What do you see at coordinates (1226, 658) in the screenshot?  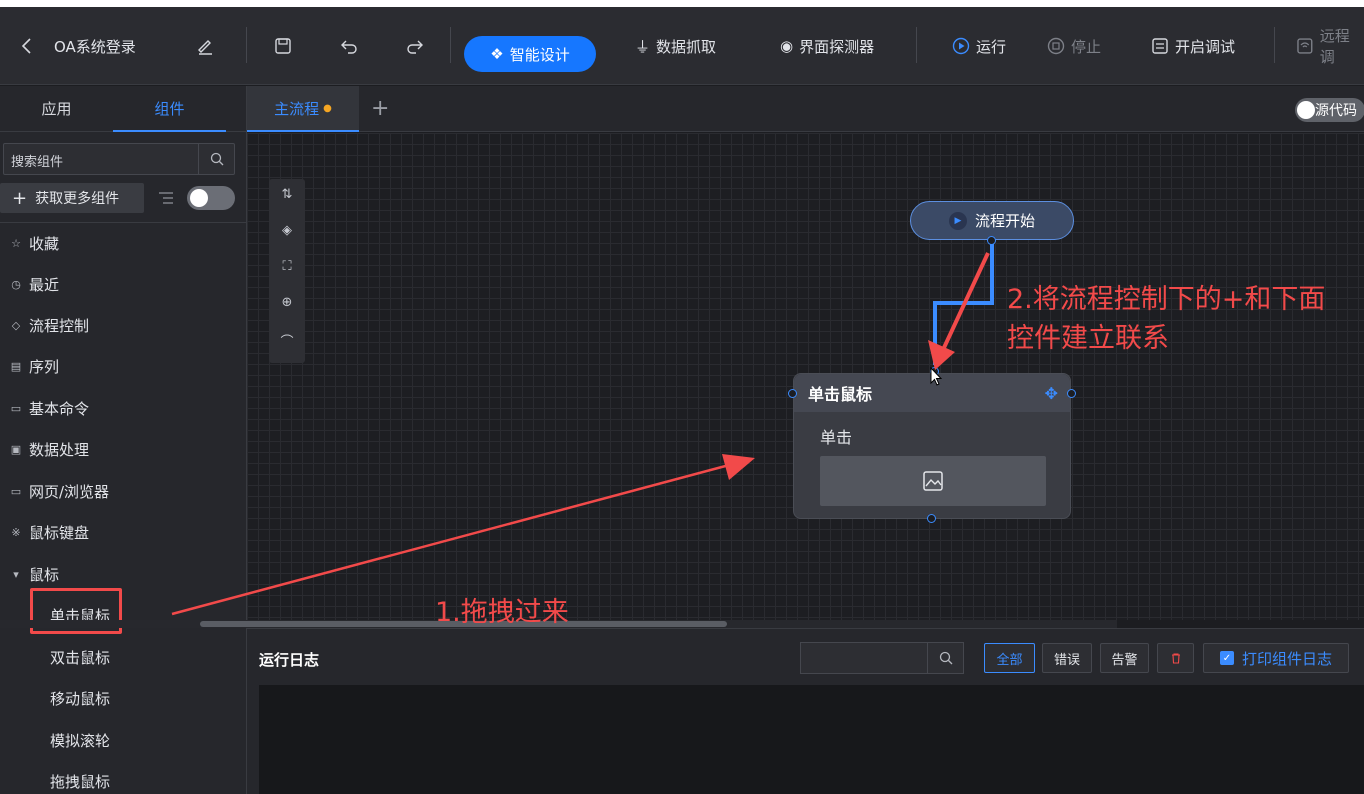 I see `checkmark-icon: ✓` at bounding box center [1226, 658].